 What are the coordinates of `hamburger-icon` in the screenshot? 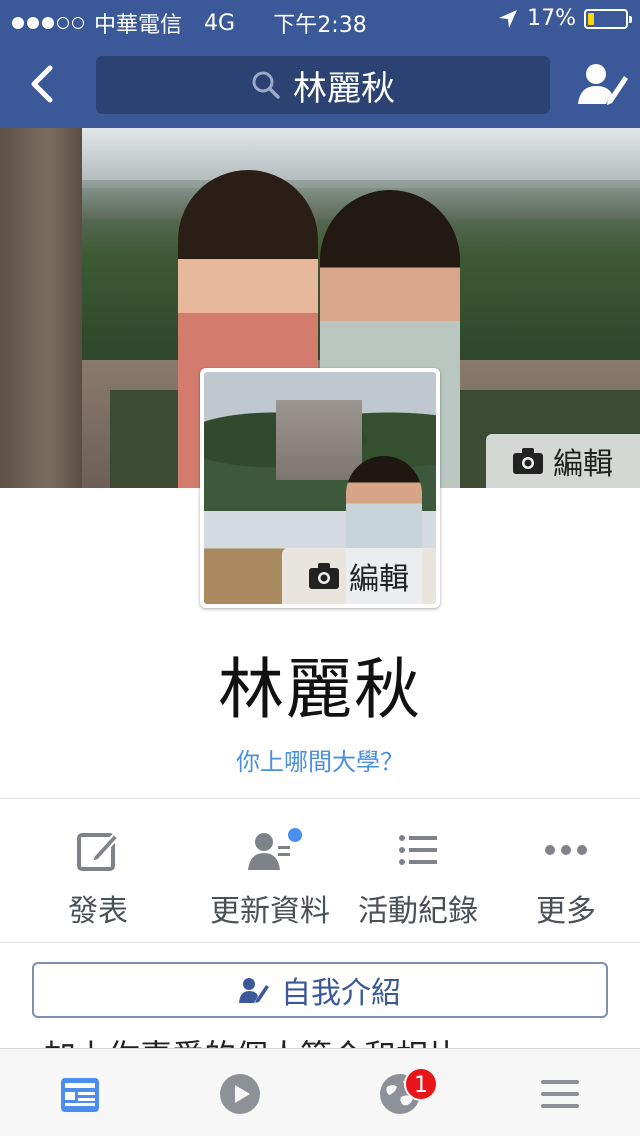 It's located at (560, 1094).